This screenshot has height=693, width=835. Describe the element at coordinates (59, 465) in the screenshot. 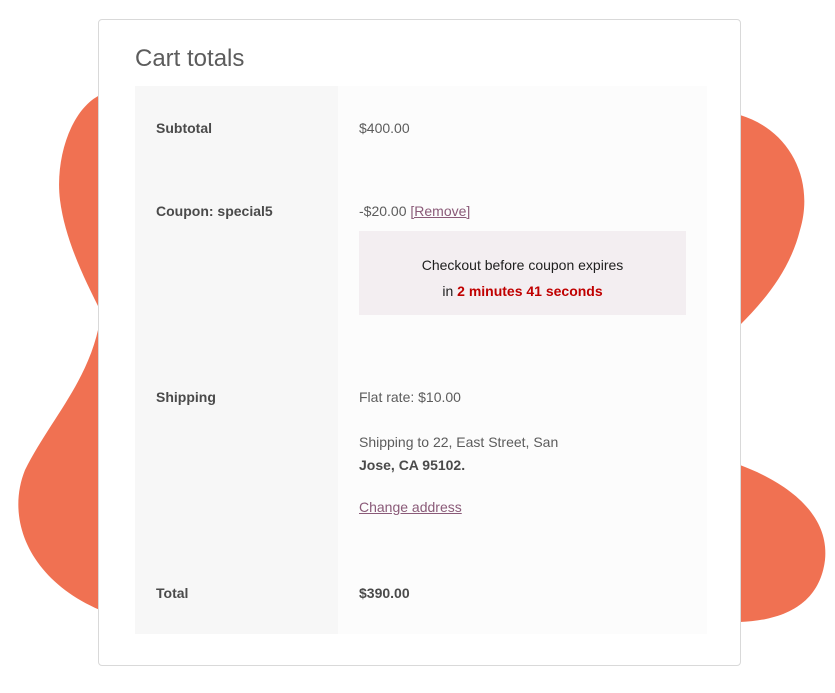

I see `blob-left-bottom` at that location.